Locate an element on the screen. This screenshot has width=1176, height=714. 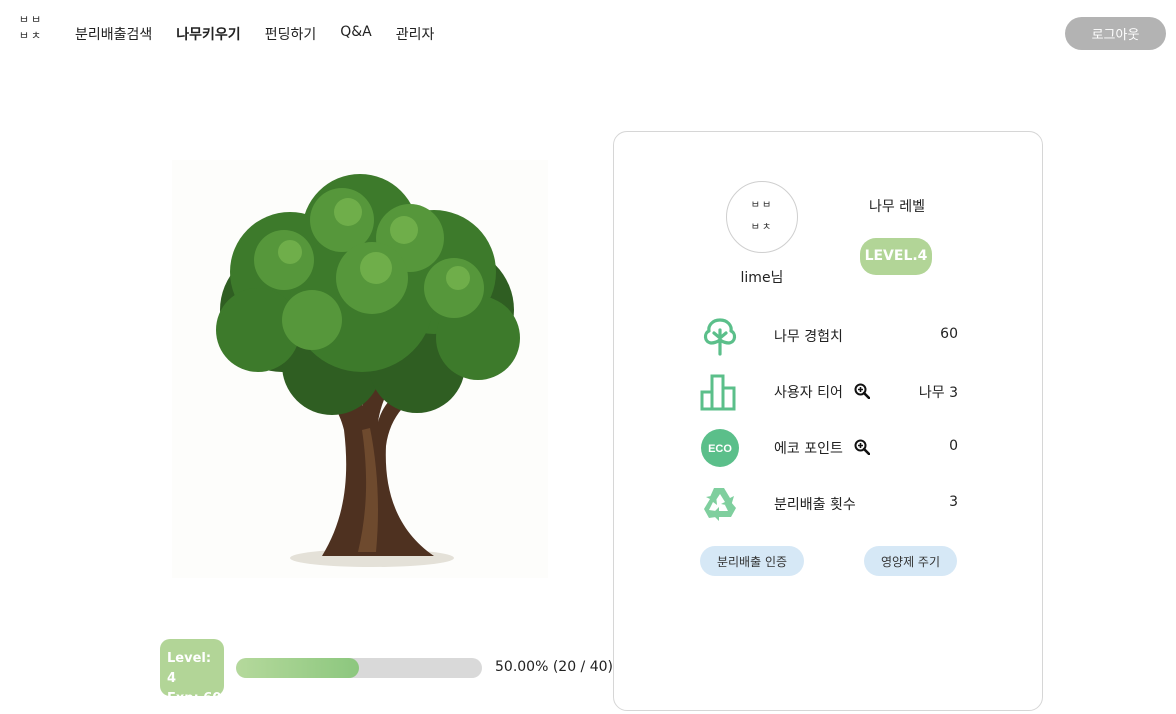
stat-label: 에코 포인트 is located at coordinates (808, 449).